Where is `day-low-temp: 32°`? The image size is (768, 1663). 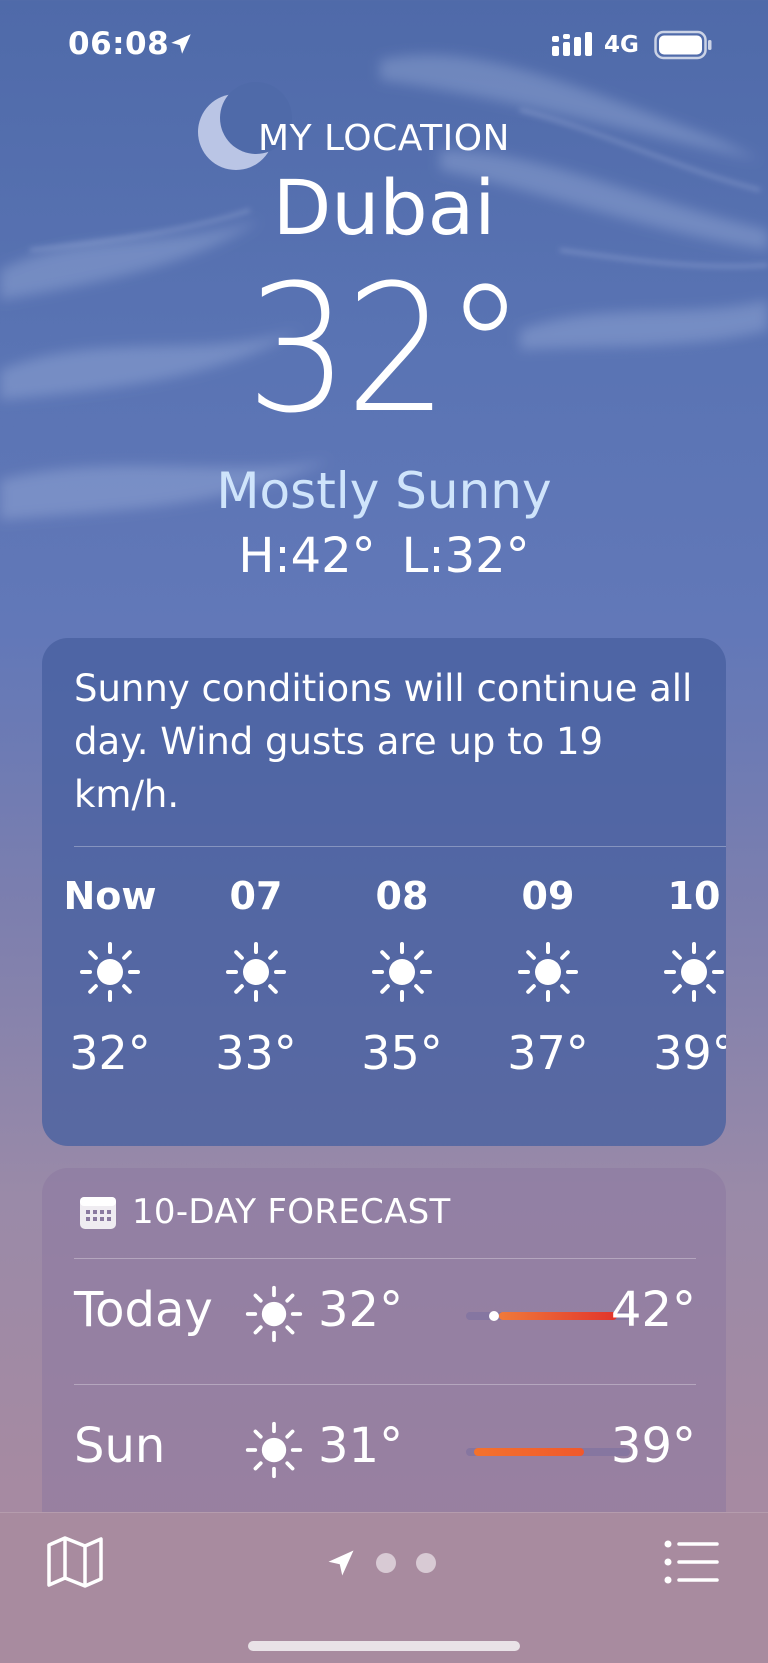
day-low-temp: 32° is located at coordinates (361, 1310).